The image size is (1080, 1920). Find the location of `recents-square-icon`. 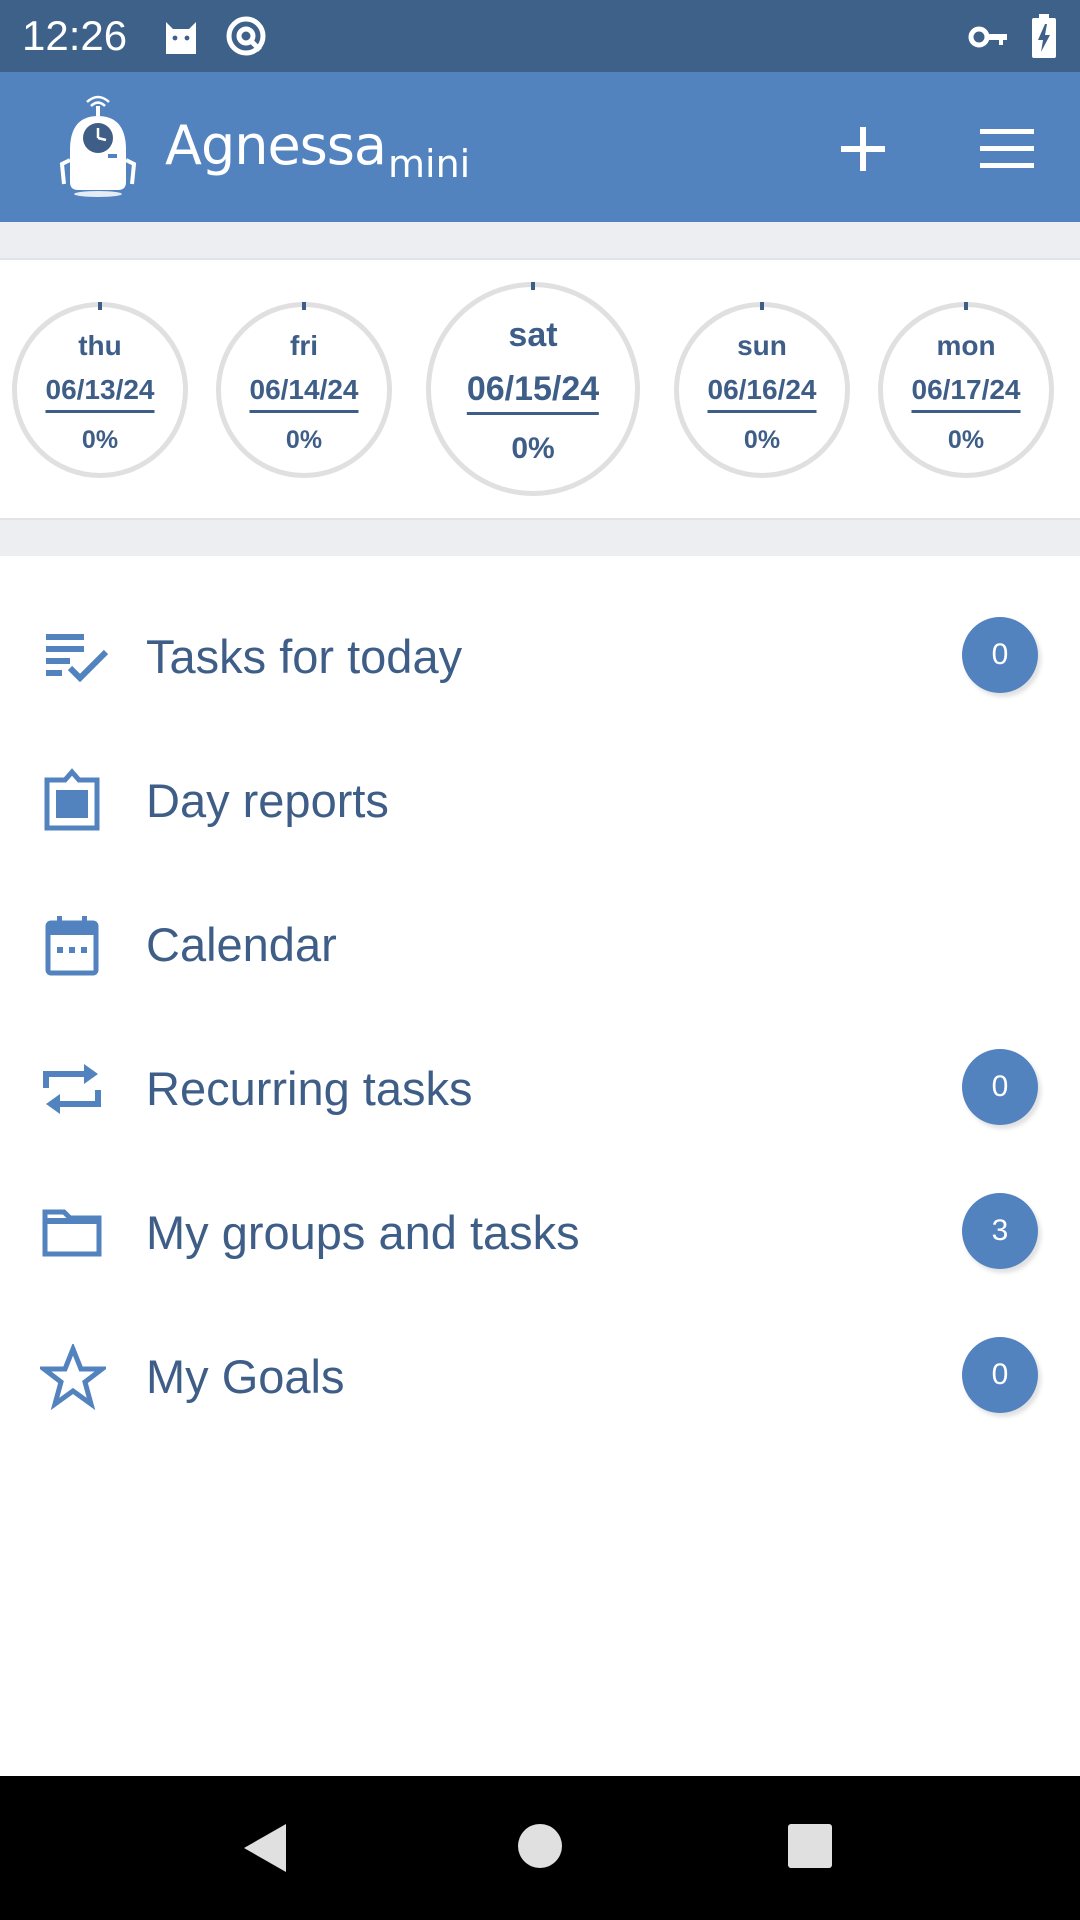

recents-square-icon is located at coordinates (810, 1846).